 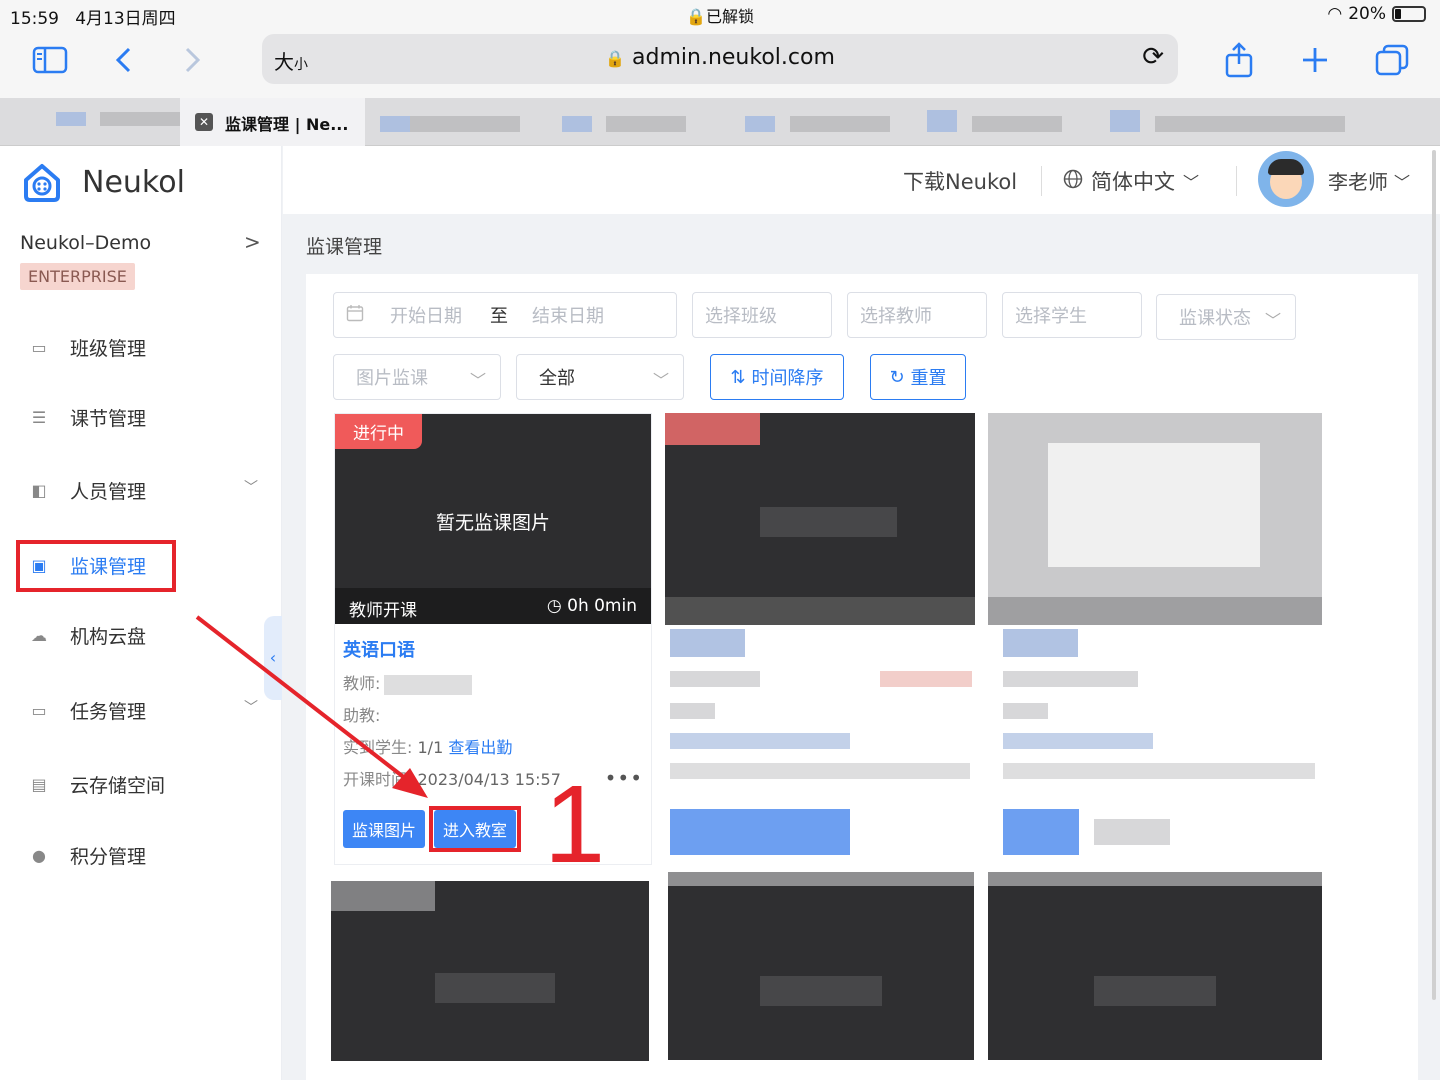 I want to click on status-select: 监课状态 ﹀, so click(x=1226, y=317).